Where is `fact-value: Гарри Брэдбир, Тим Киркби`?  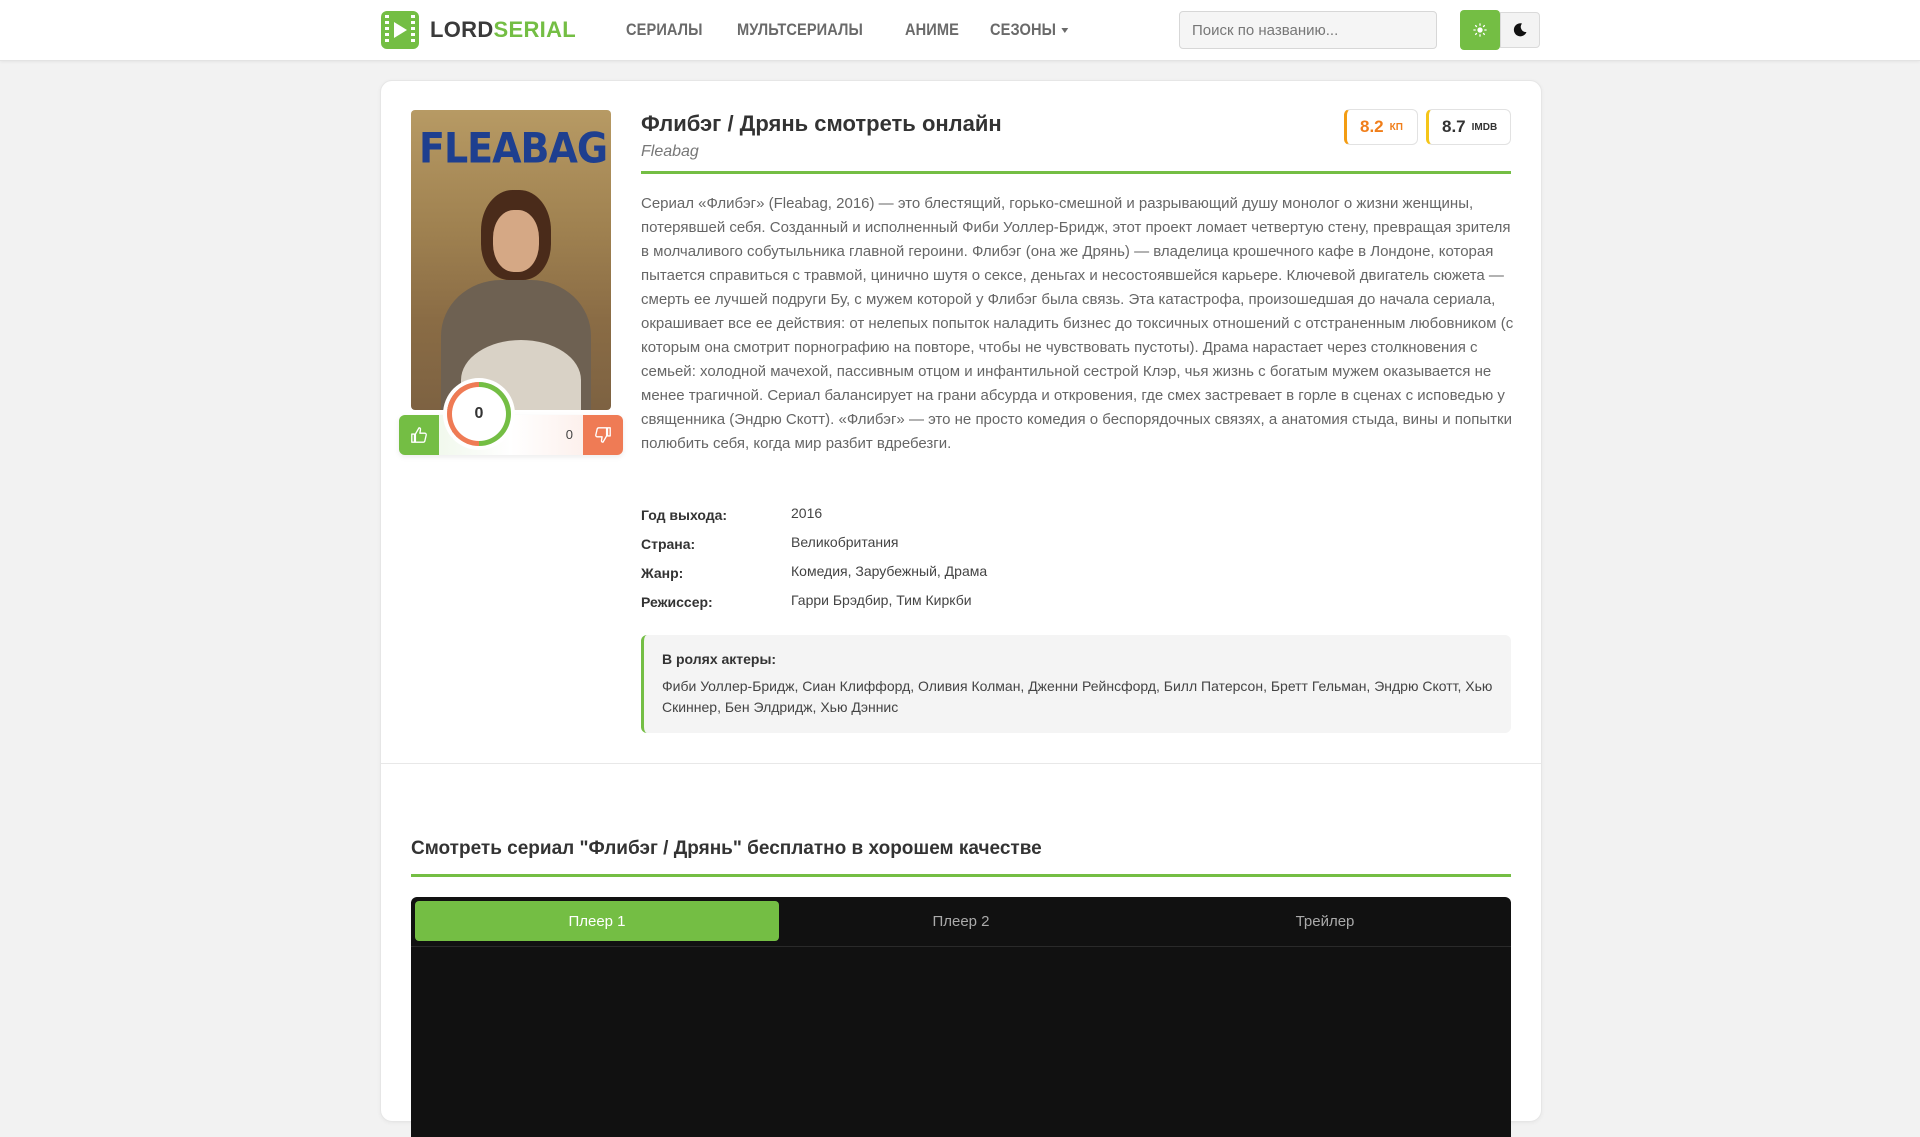
fact-value: Гарри Брэдбир, Тим Киркби is located at coordinates (881, 600).